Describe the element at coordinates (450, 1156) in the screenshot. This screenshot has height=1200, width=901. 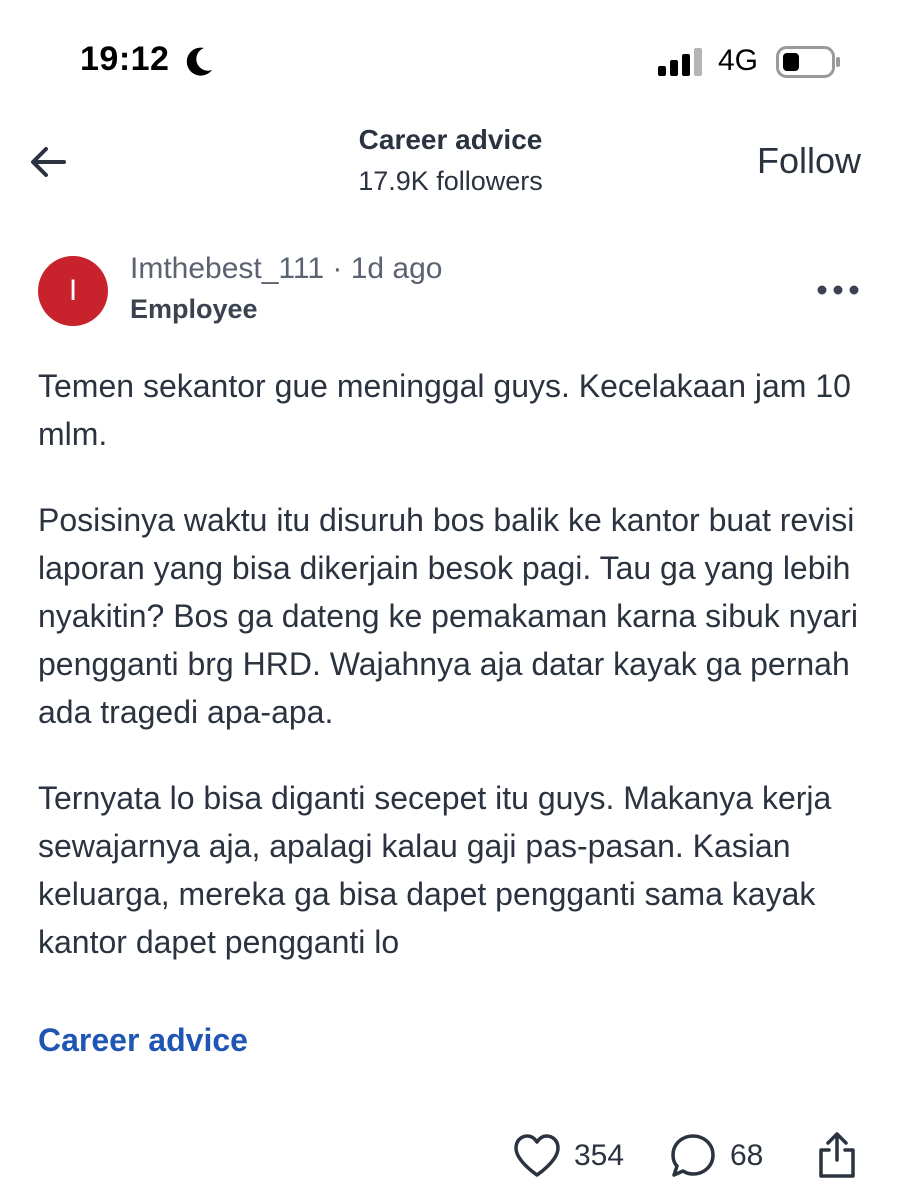
I see `post-actions: 354 68` at that location.